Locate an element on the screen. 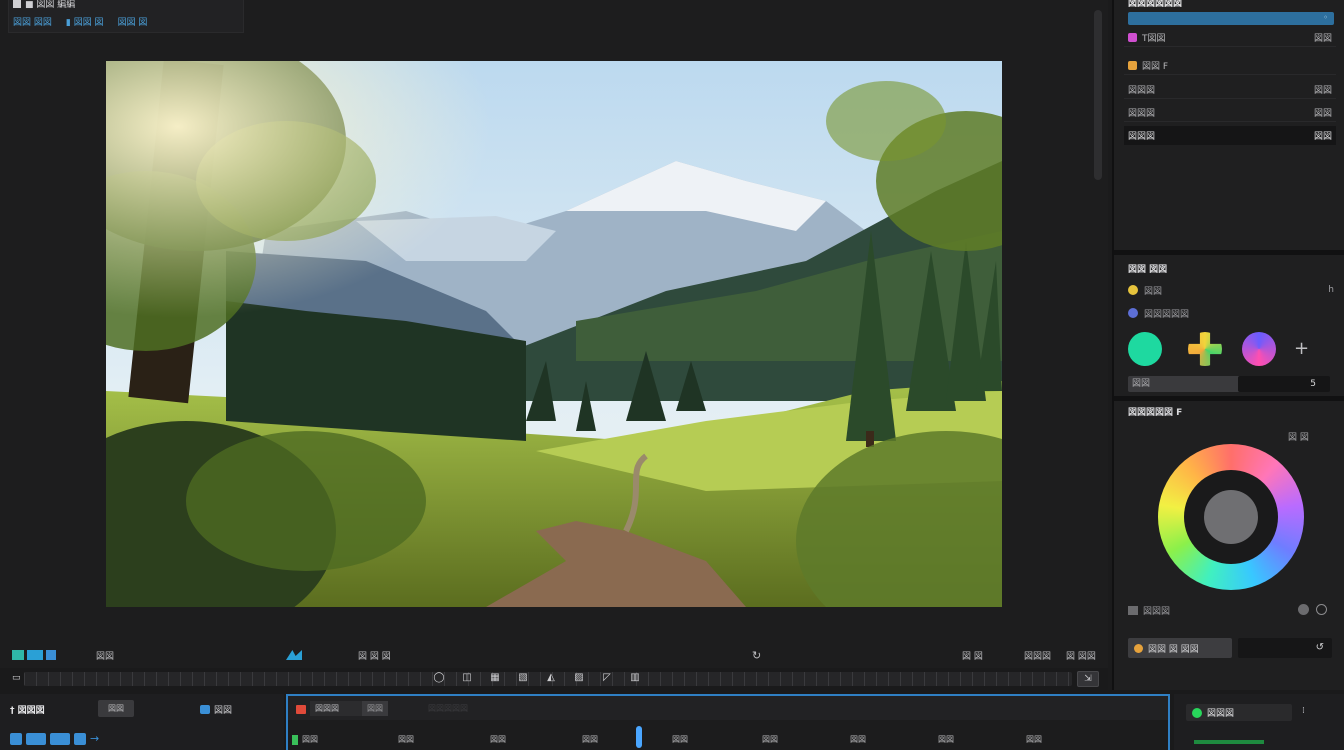  color-wheel is located at coordinates (1231, 517).